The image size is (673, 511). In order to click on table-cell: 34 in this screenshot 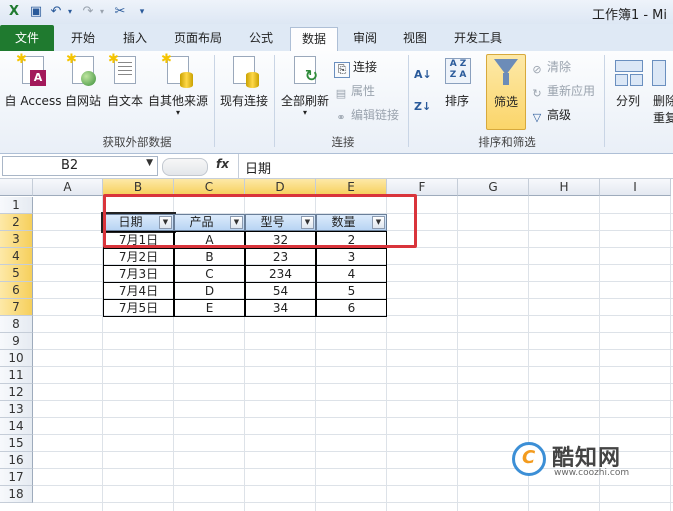, I will do `click(280, 308)`.